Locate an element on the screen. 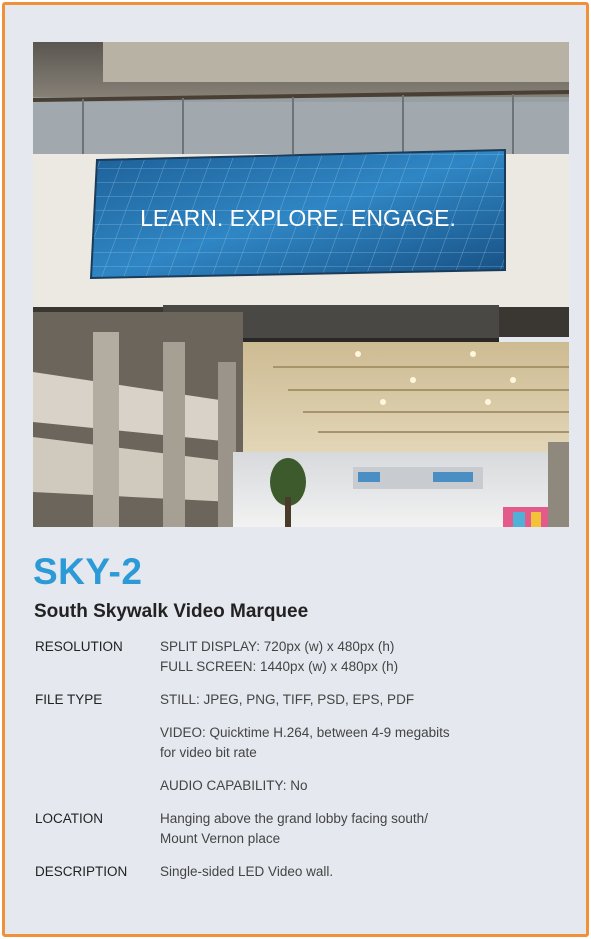 This screenshot has width=591, height=939. spec-label-file-type: FILE TYPE is located at coordinates (69, 699).